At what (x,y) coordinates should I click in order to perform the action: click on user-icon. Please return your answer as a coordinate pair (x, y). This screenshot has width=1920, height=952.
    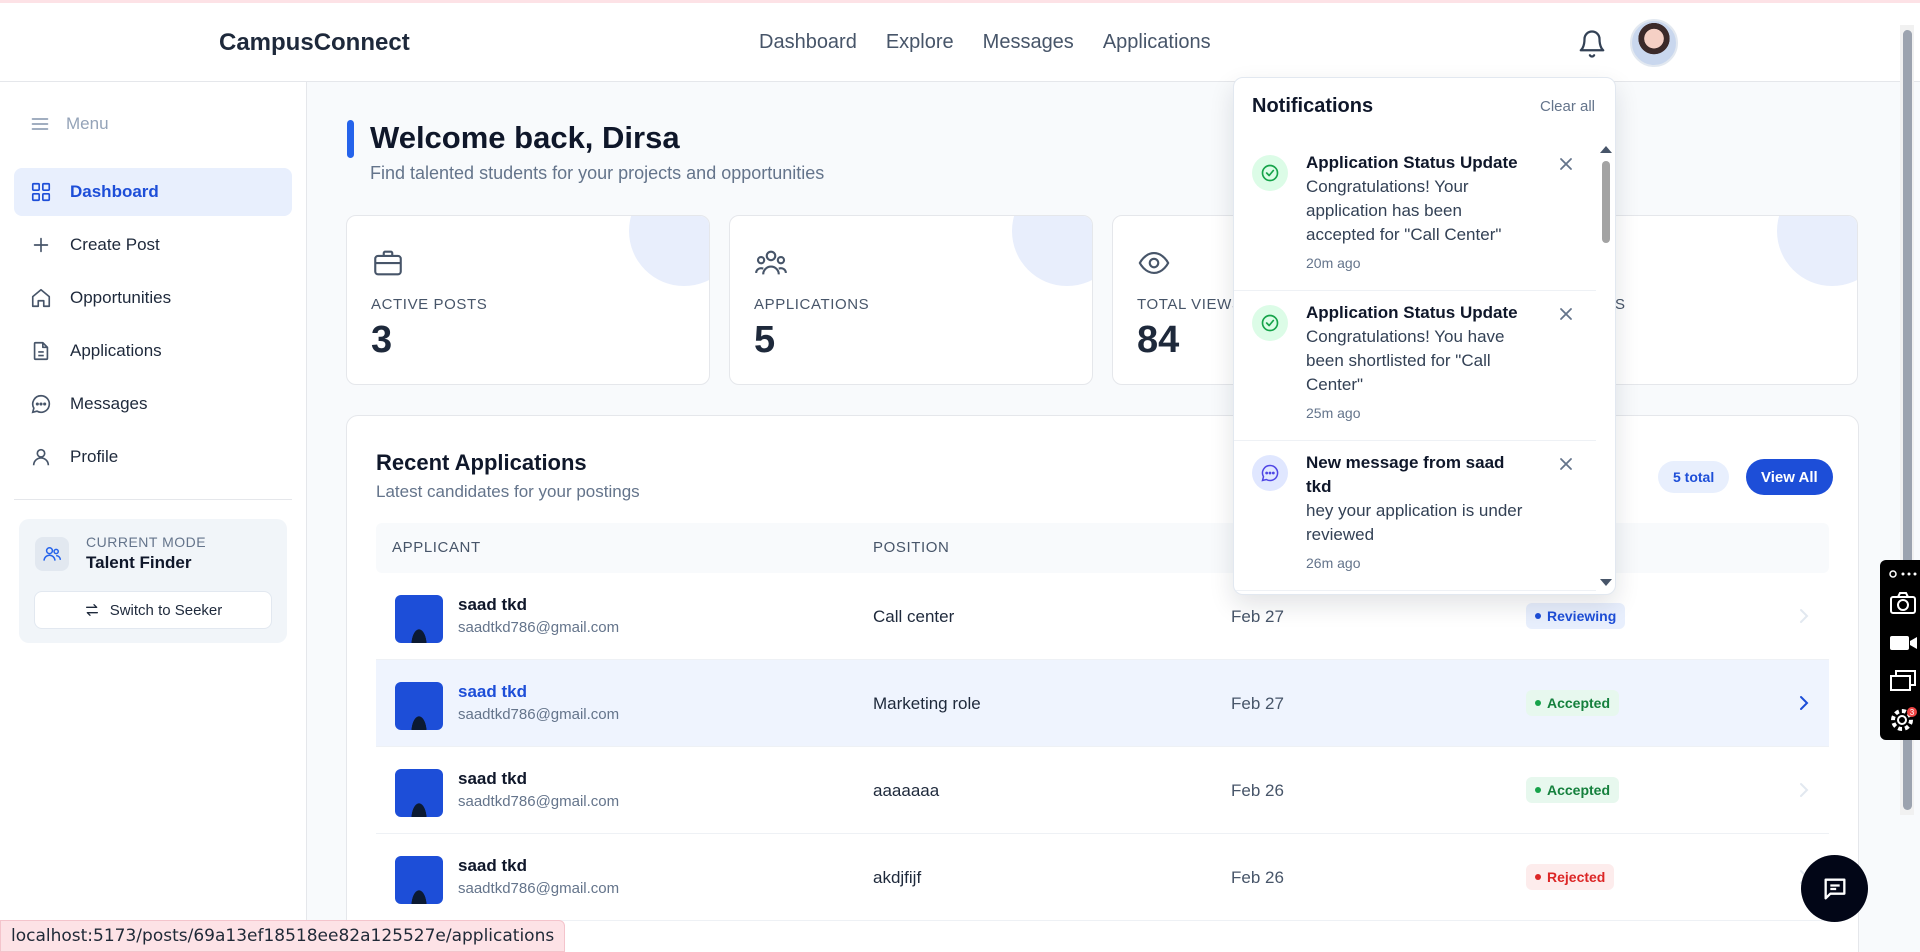
    Looking at the image, I should click on (41, 457).